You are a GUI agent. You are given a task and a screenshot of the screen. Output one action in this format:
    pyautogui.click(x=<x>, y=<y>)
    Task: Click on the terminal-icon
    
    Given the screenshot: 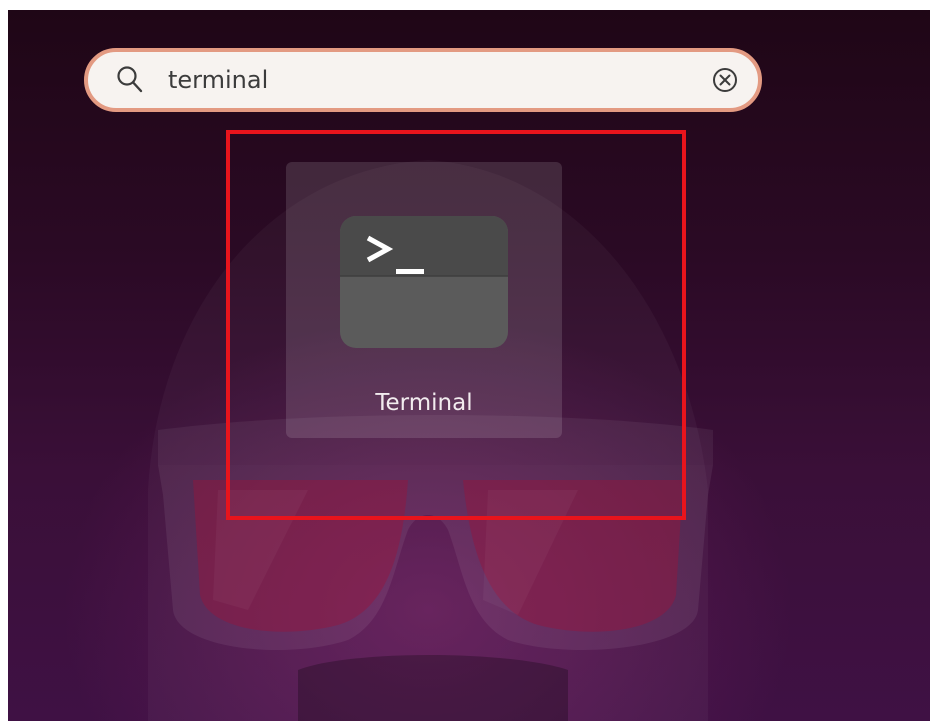 What is the action you would take?
    pyautogui.click(x=424, y=282)
    